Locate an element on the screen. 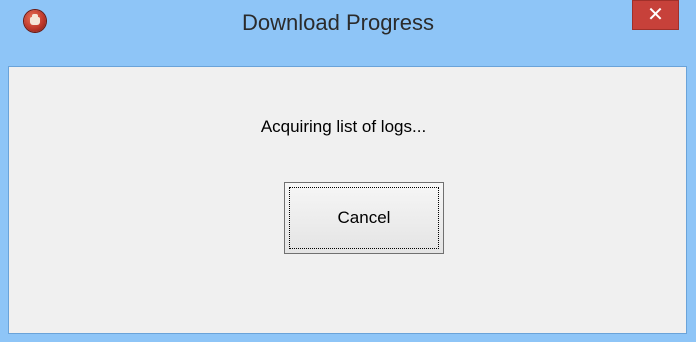  window-title: Download Progress is located at coordinates (338, 22).